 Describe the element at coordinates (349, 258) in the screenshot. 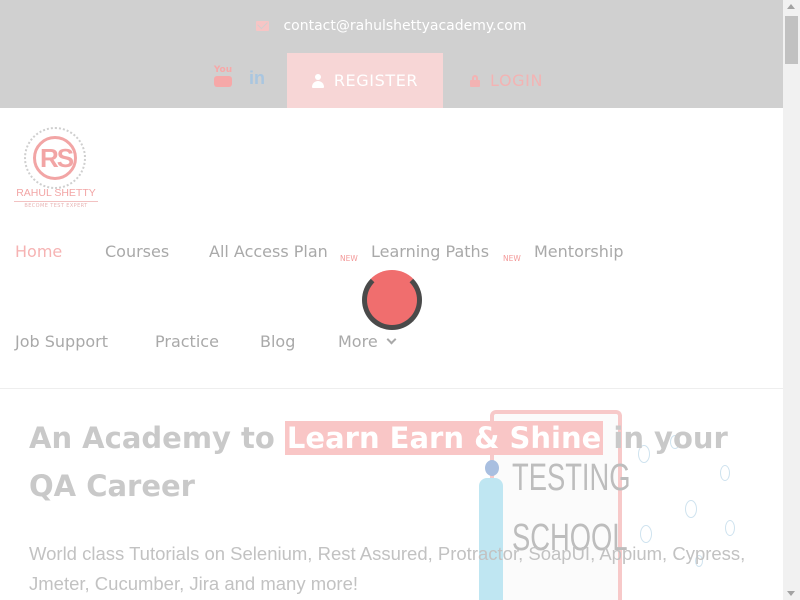

I see `new-badge-all-access: NEW` at that location.